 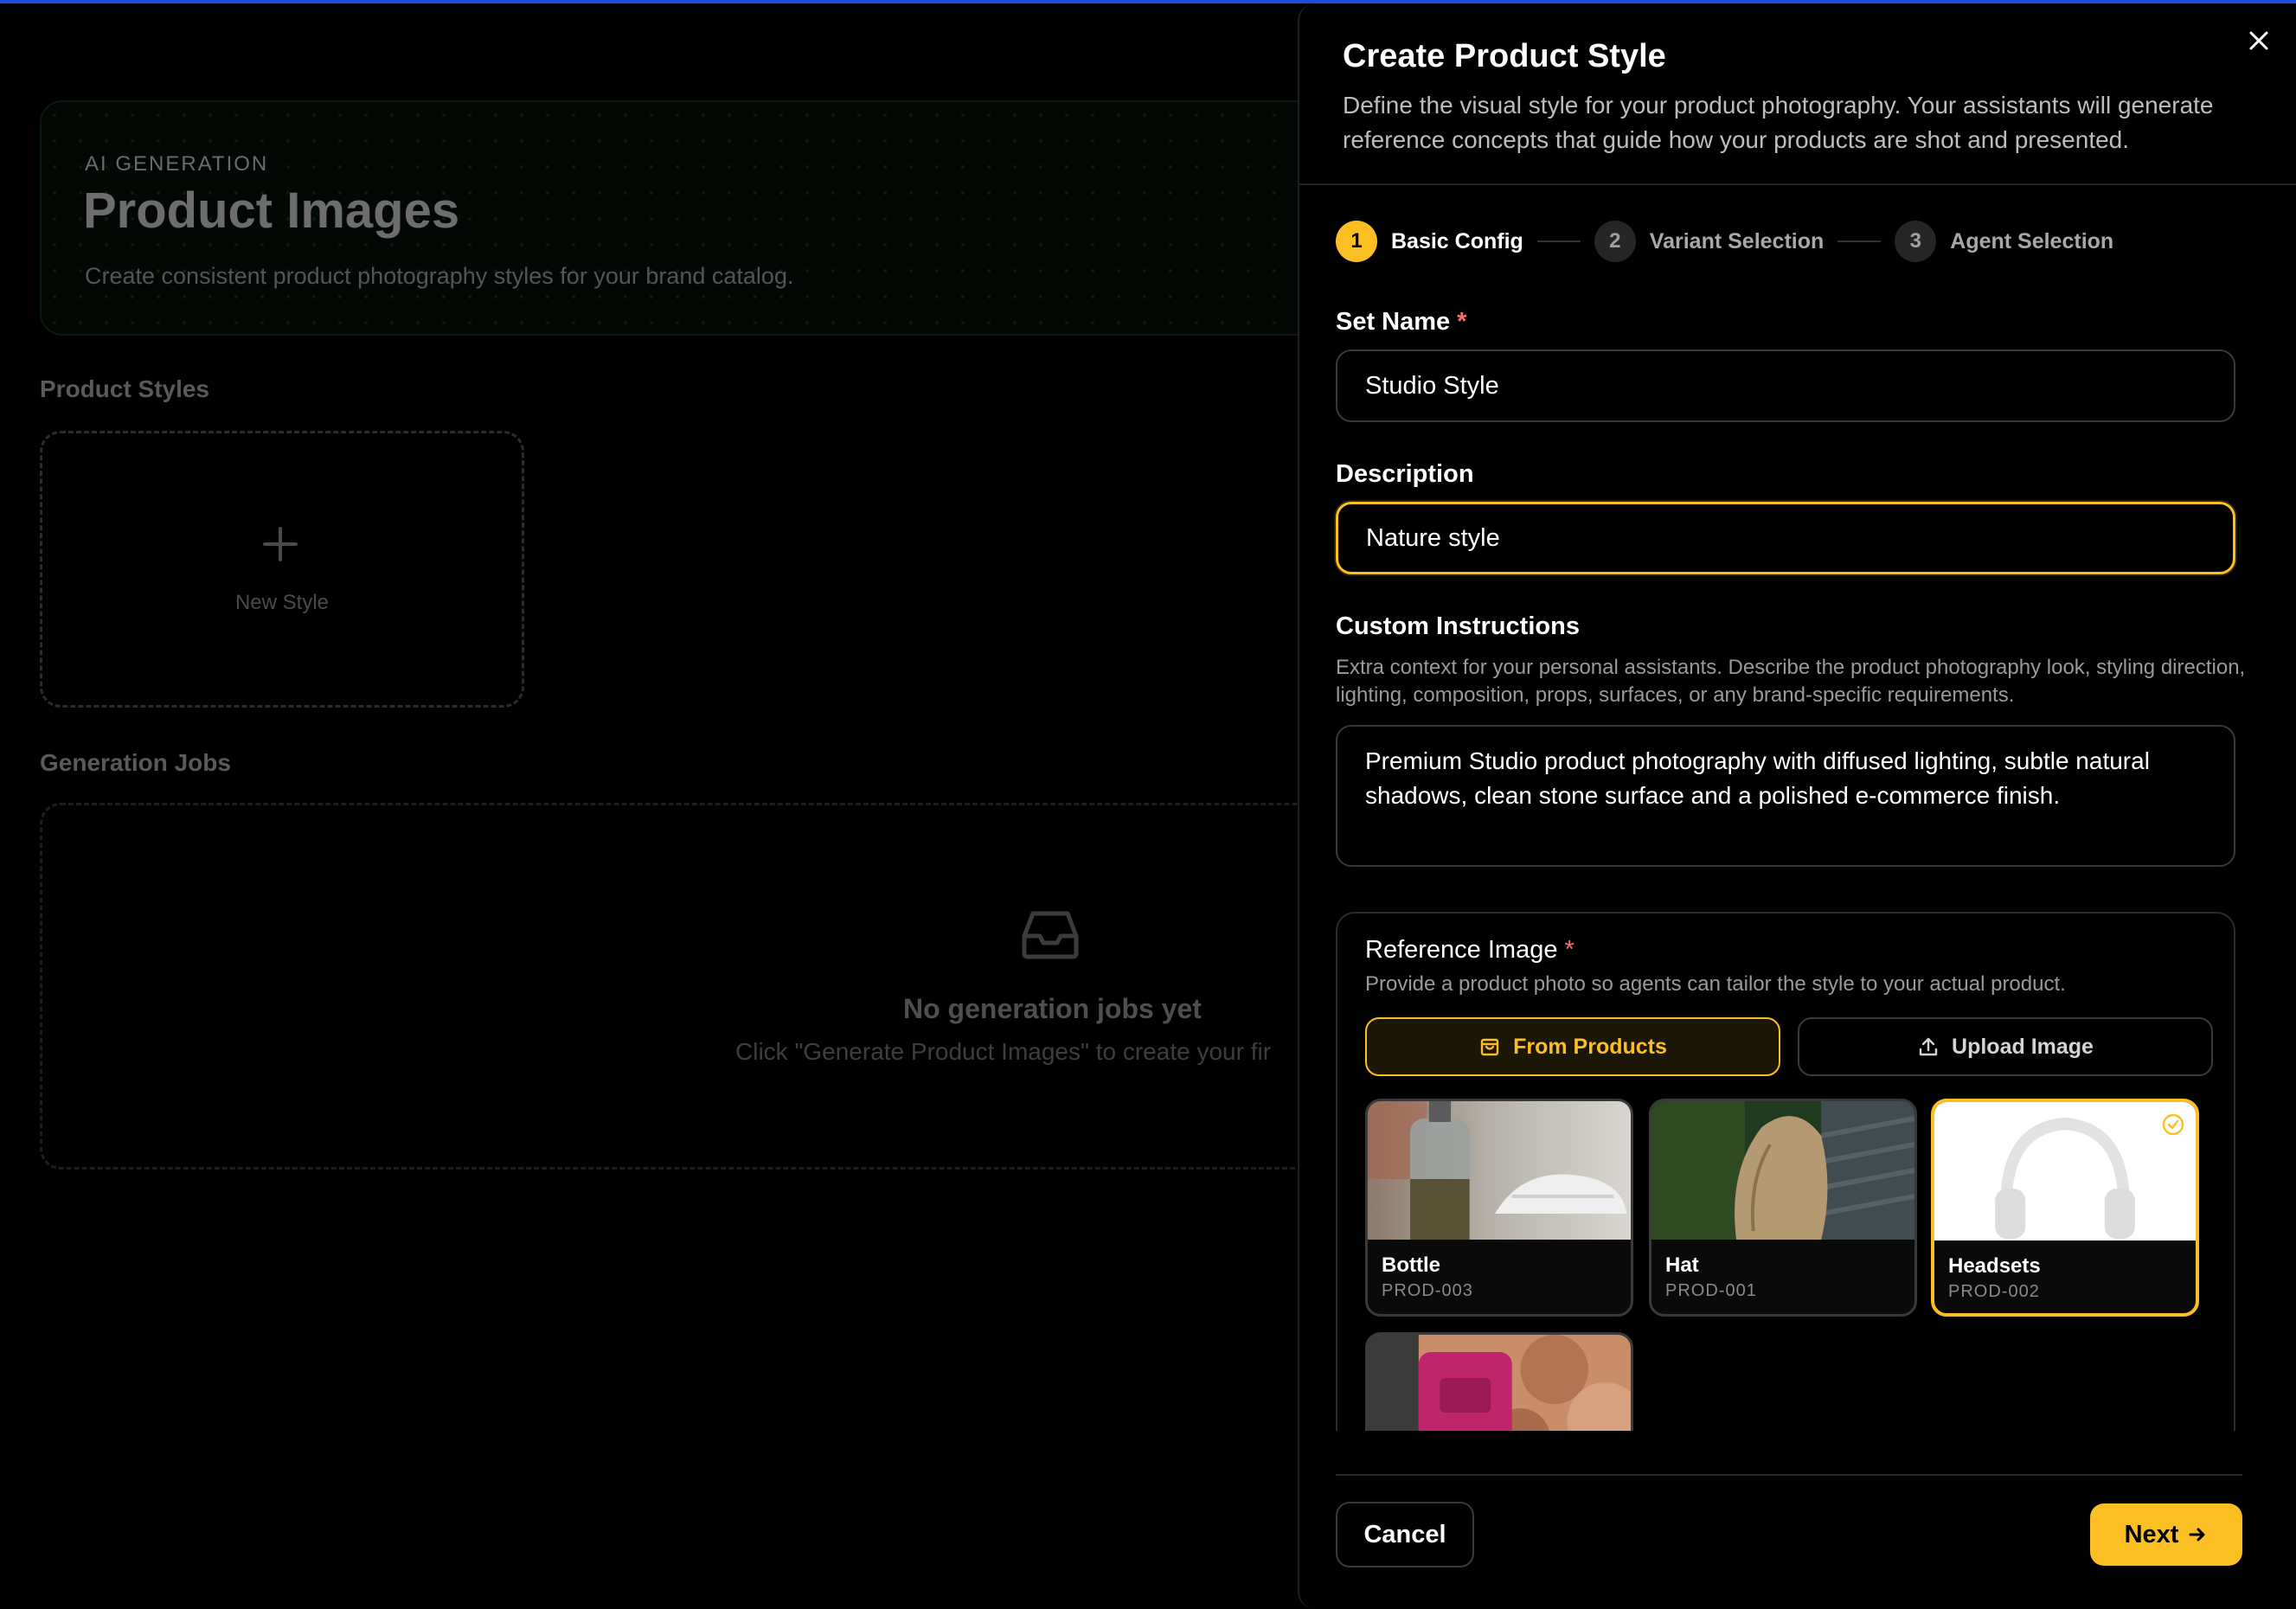 What do you see at coordinates (714, 987) in the screenshot?
I see `generation-jobs-empty-state` at bounding box center [714, 987].